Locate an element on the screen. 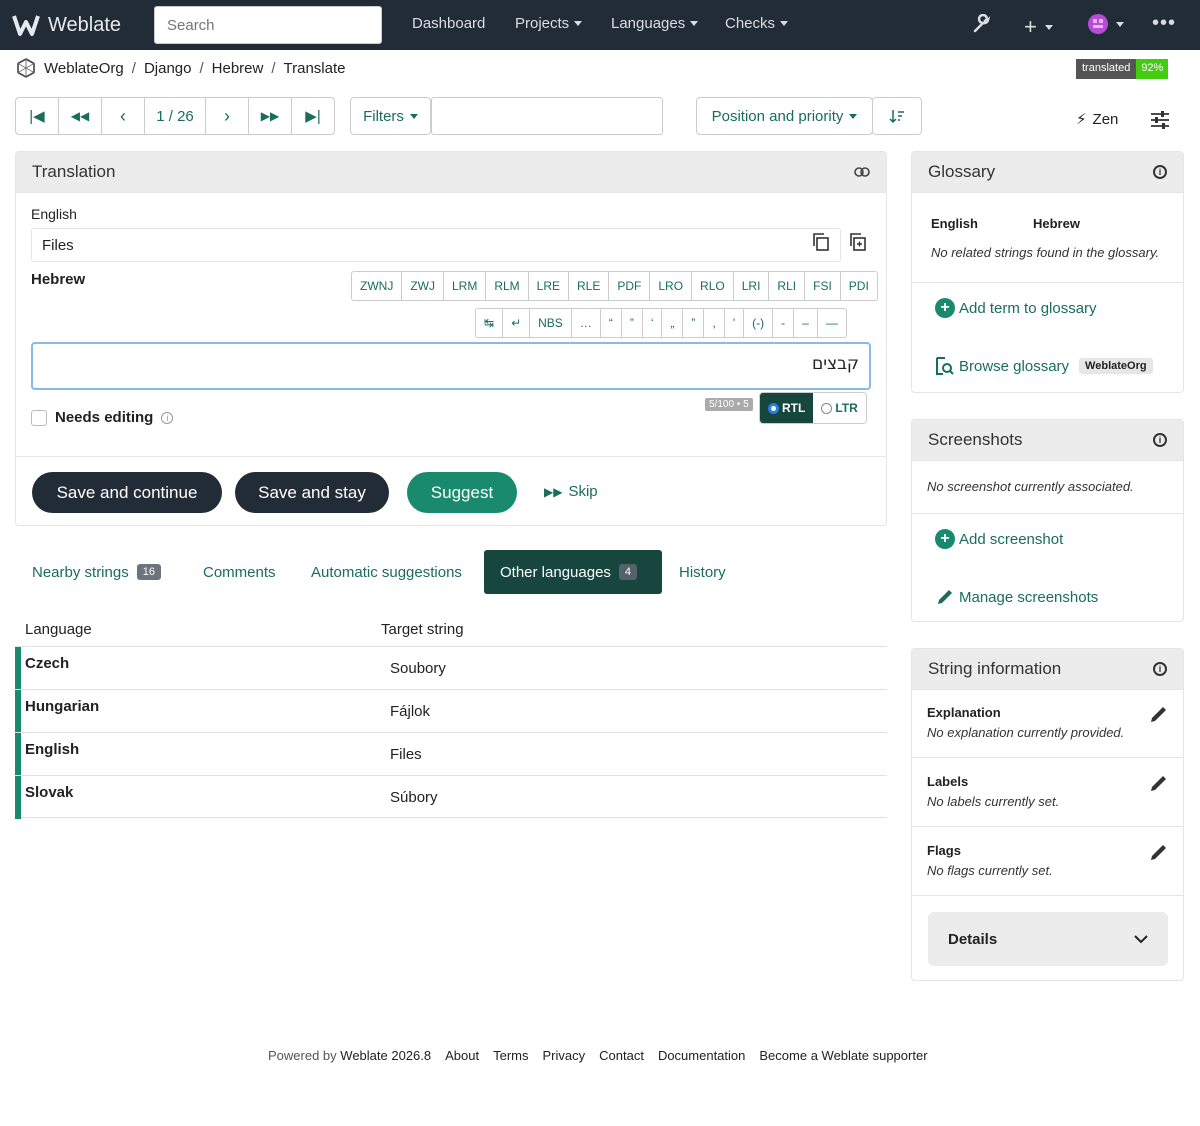  user-menu is located at coordinates (1106, 24).